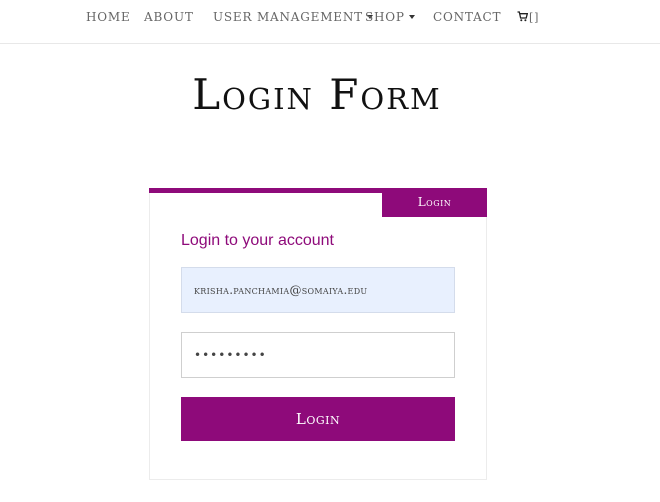  I want to click on nav-cart: [], so click(528, 17).